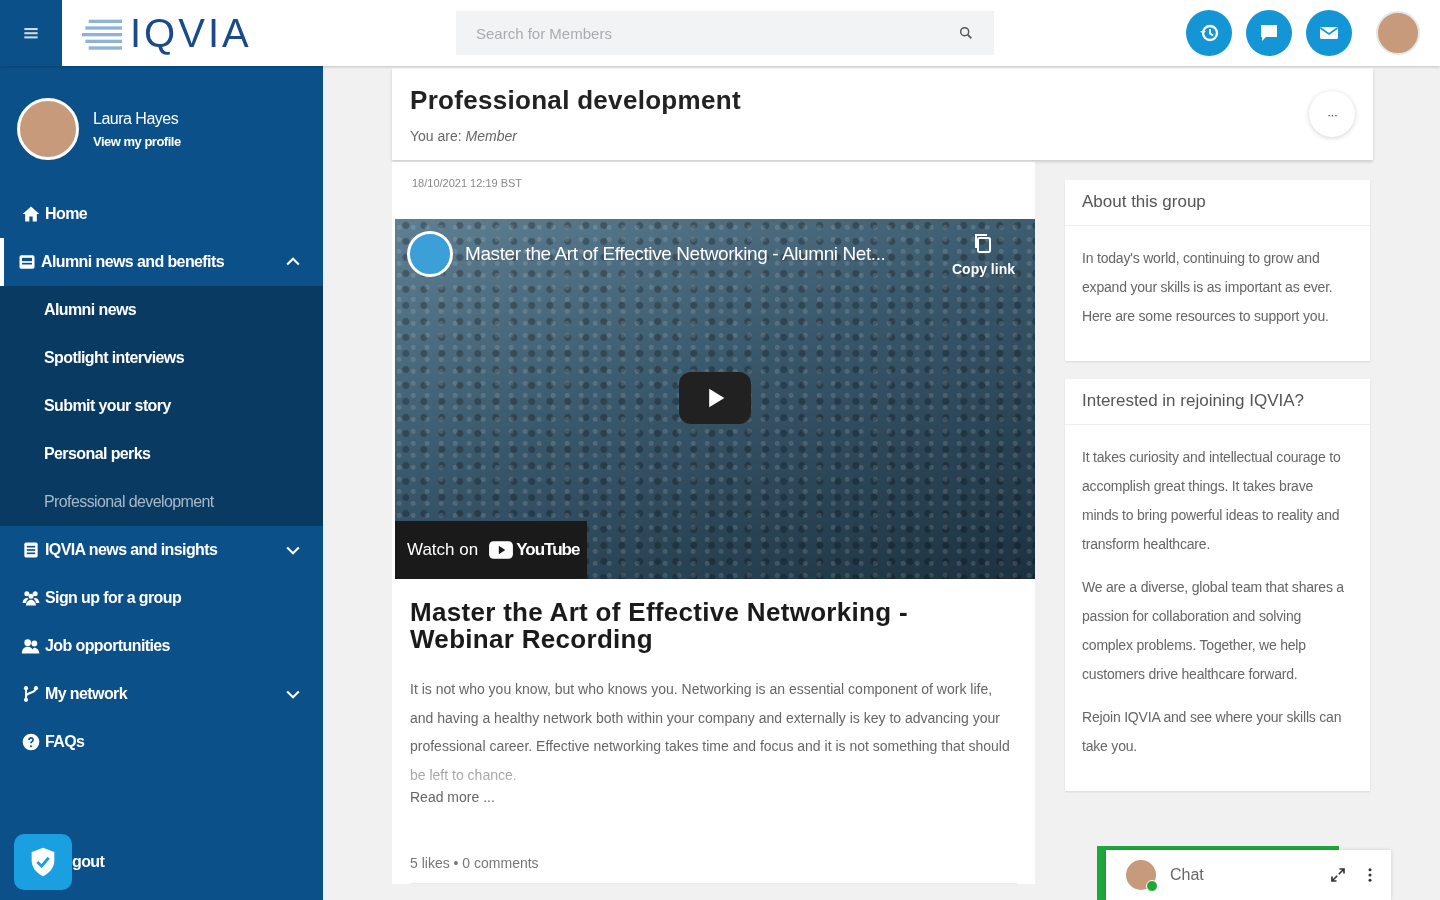  I want to click on post-date: 18/10/2021 12:19 BST, so click(467, 183).